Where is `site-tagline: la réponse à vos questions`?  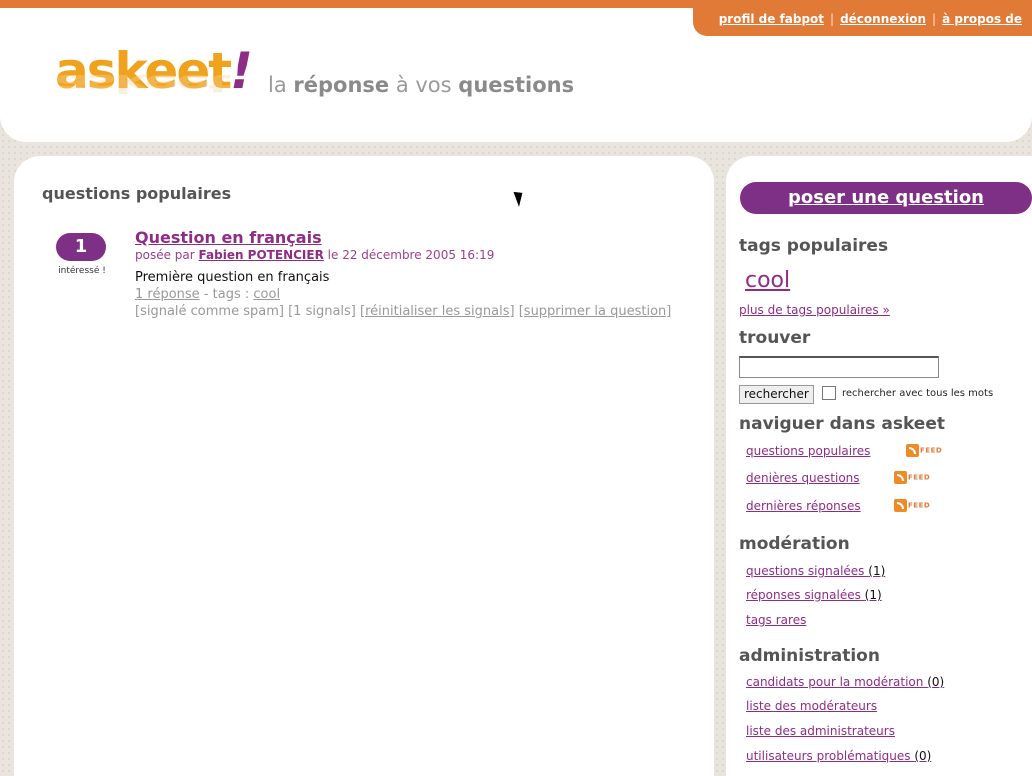
site-tagline: la réponse à vos questions is located at coordinates (421, 85).